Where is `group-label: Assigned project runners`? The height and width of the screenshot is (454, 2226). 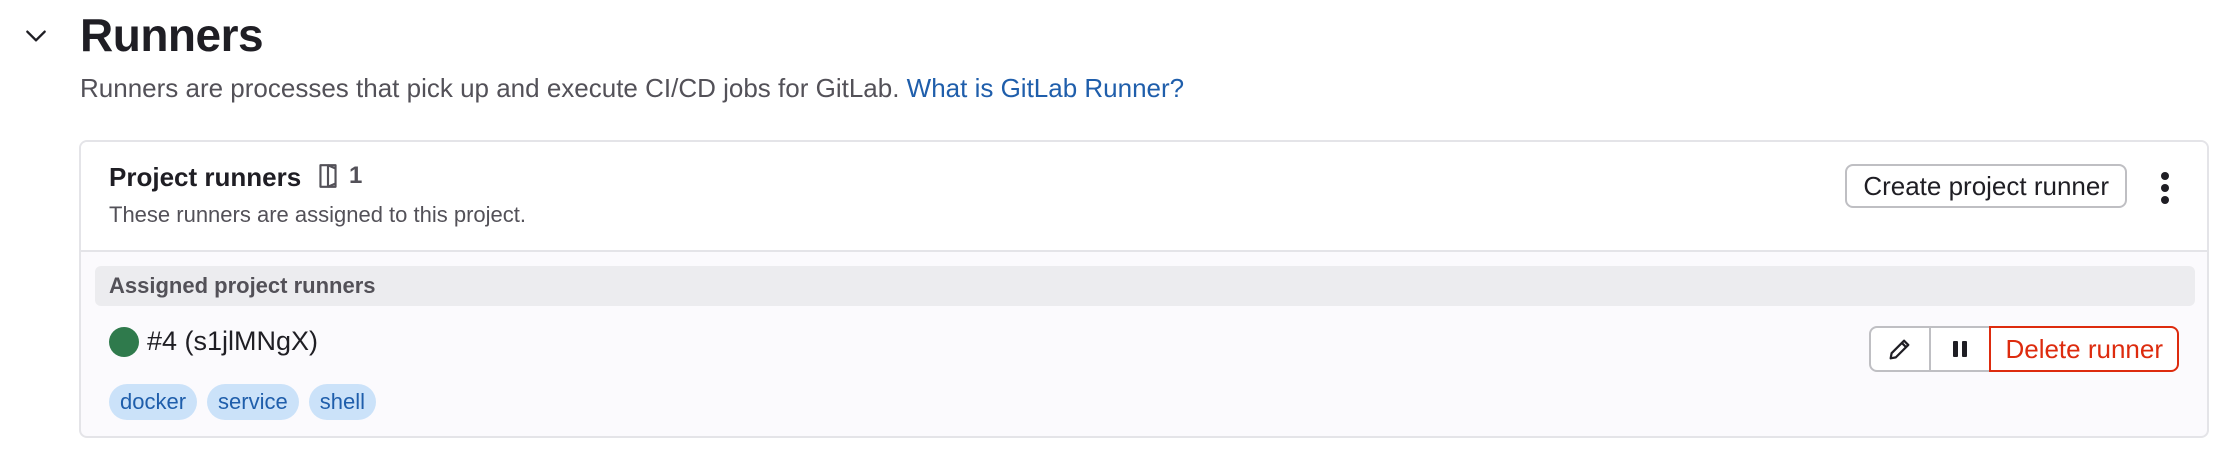 group-label: Assigned project runners is located at coordinates (242, 285).